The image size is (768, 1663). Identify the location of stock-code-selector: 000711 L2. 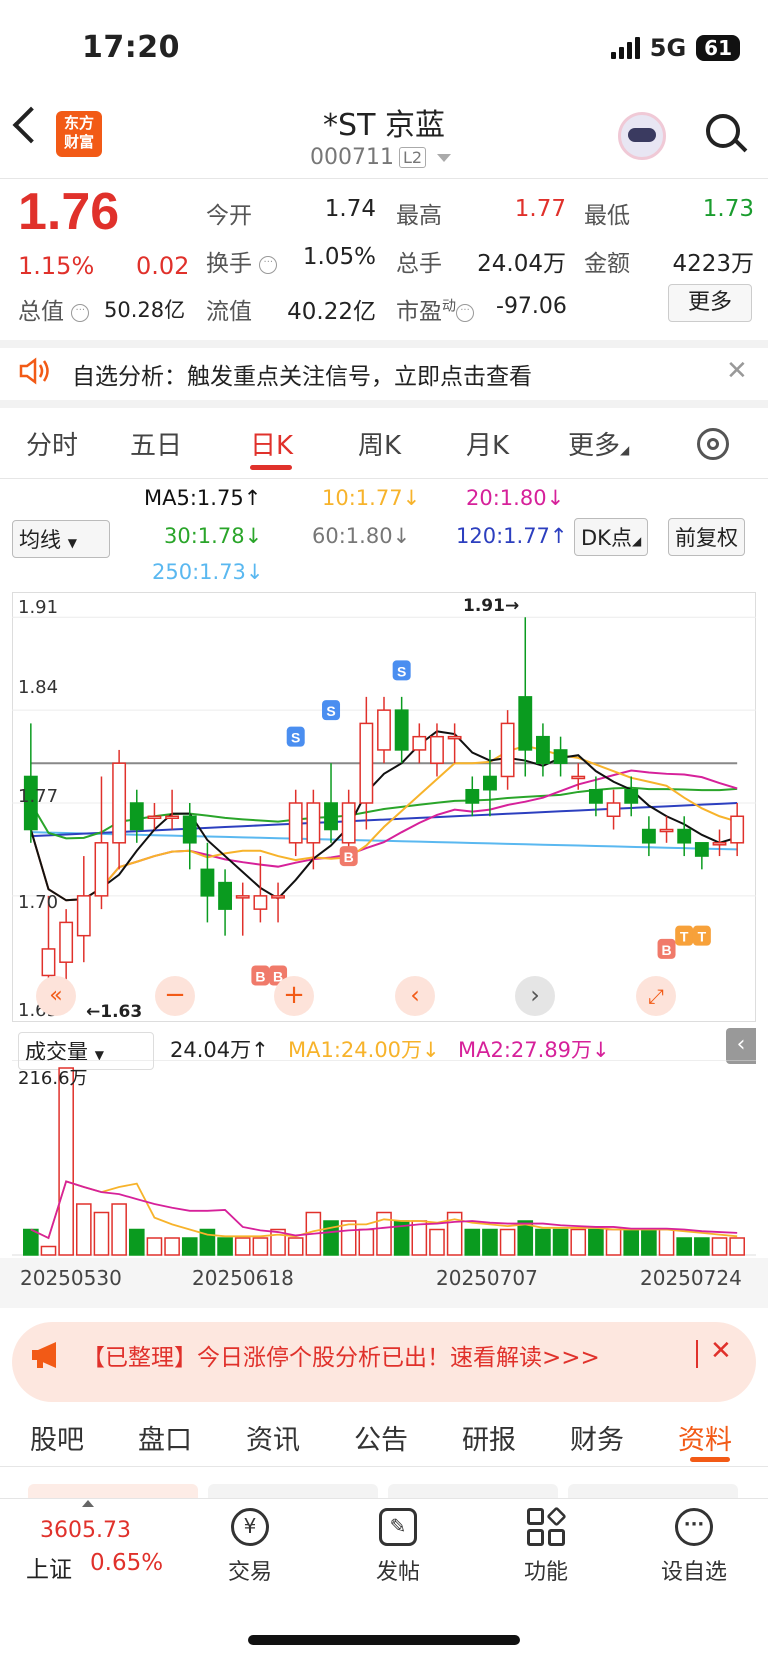
(381, 157).